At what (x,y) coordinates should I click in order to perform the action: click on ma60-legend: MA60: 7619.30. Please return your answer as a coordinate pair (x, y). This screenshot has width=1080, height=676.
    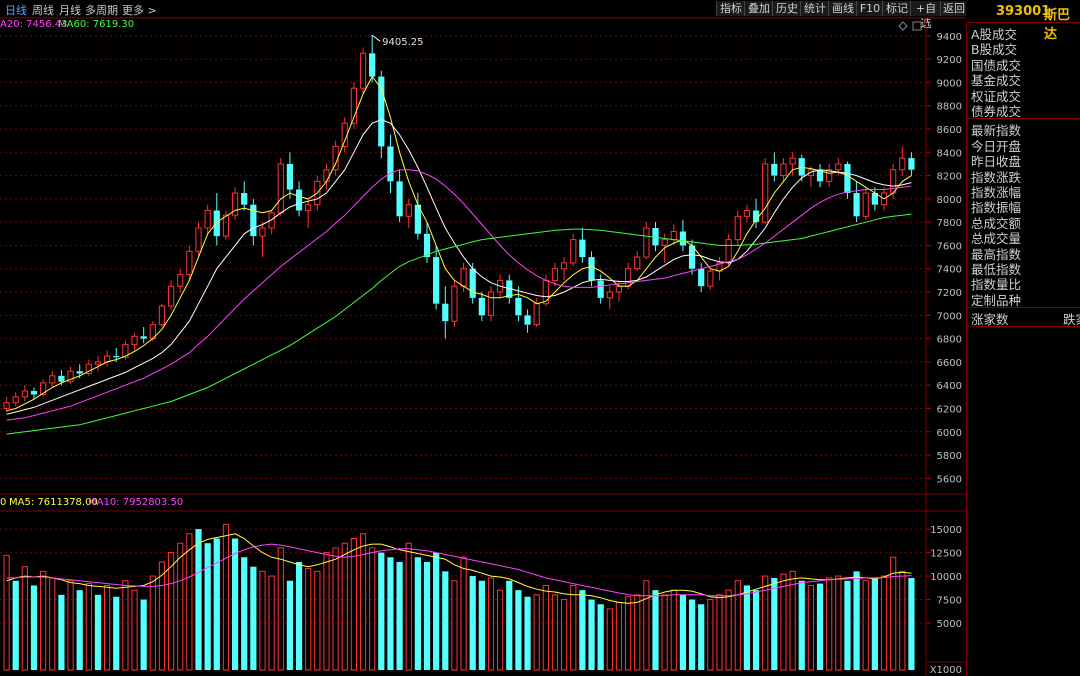
    Looking at the image, I should click on (96, 24).